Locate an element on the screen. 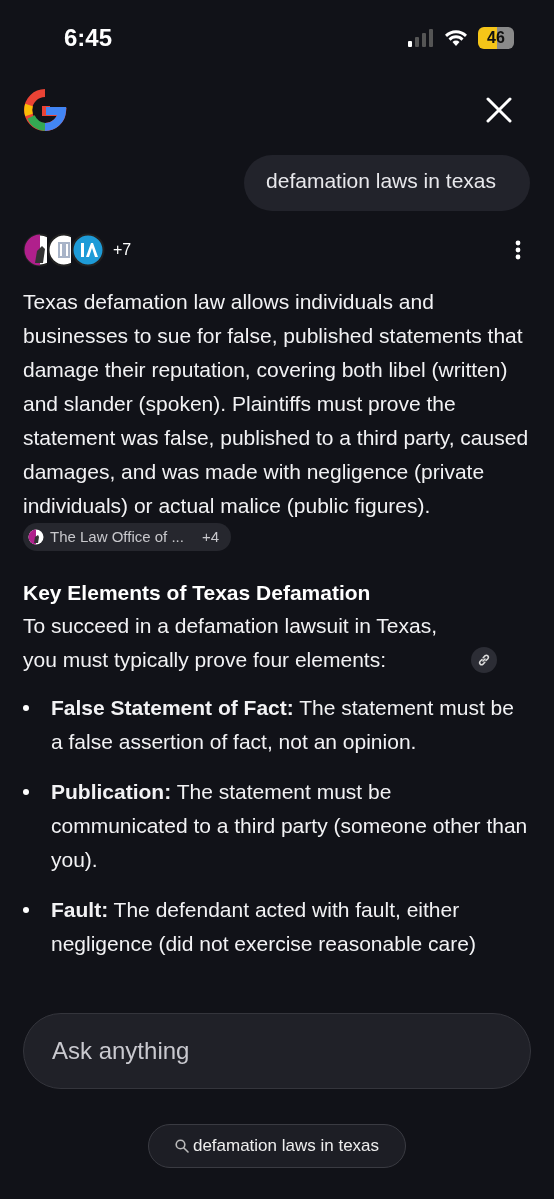 The width and height of the screenshot is (554, 1199). google-logo-icon is located at coordinates (45, 110).